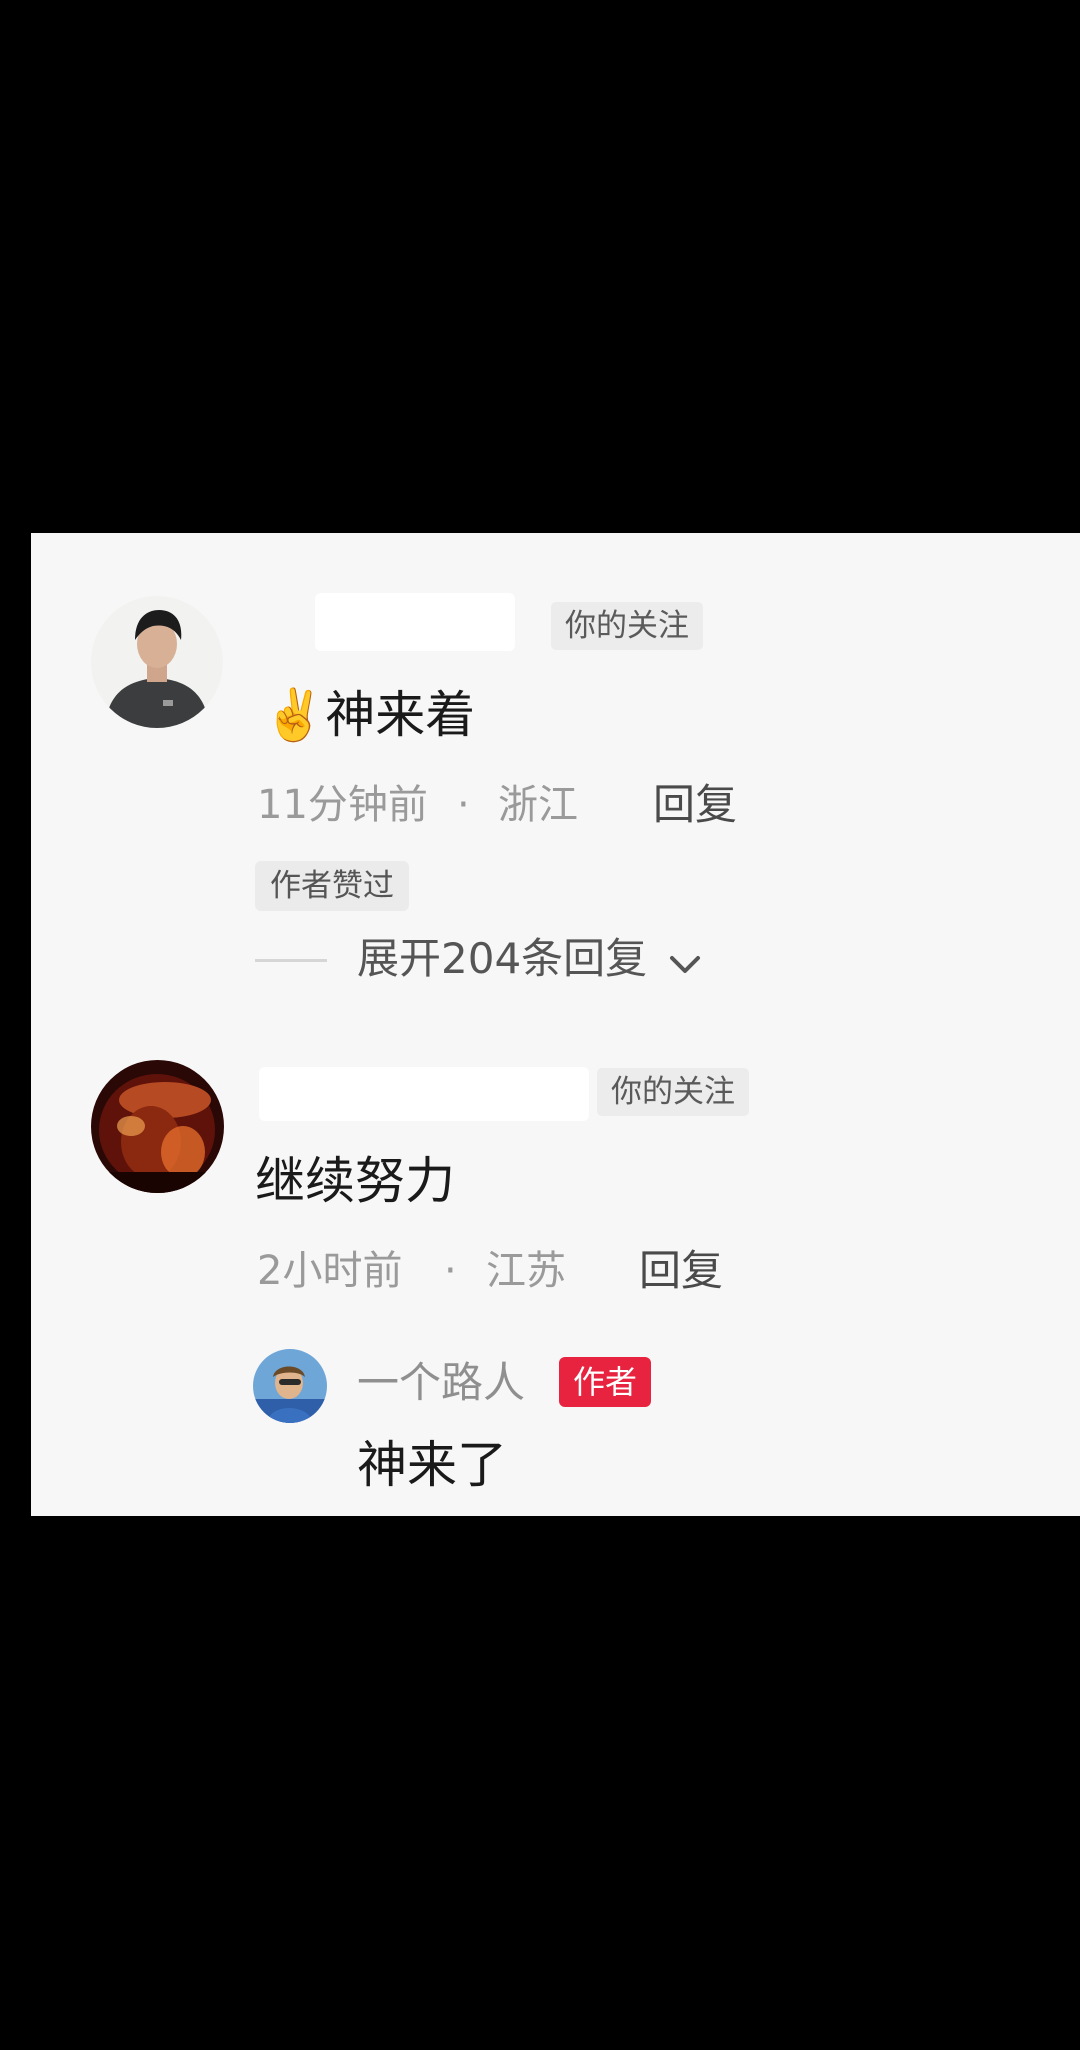  What do you see at coordinates (342, 805) in the screenshot?
I see `comment-time: 11分钟前` at bounding box center [342, 805].